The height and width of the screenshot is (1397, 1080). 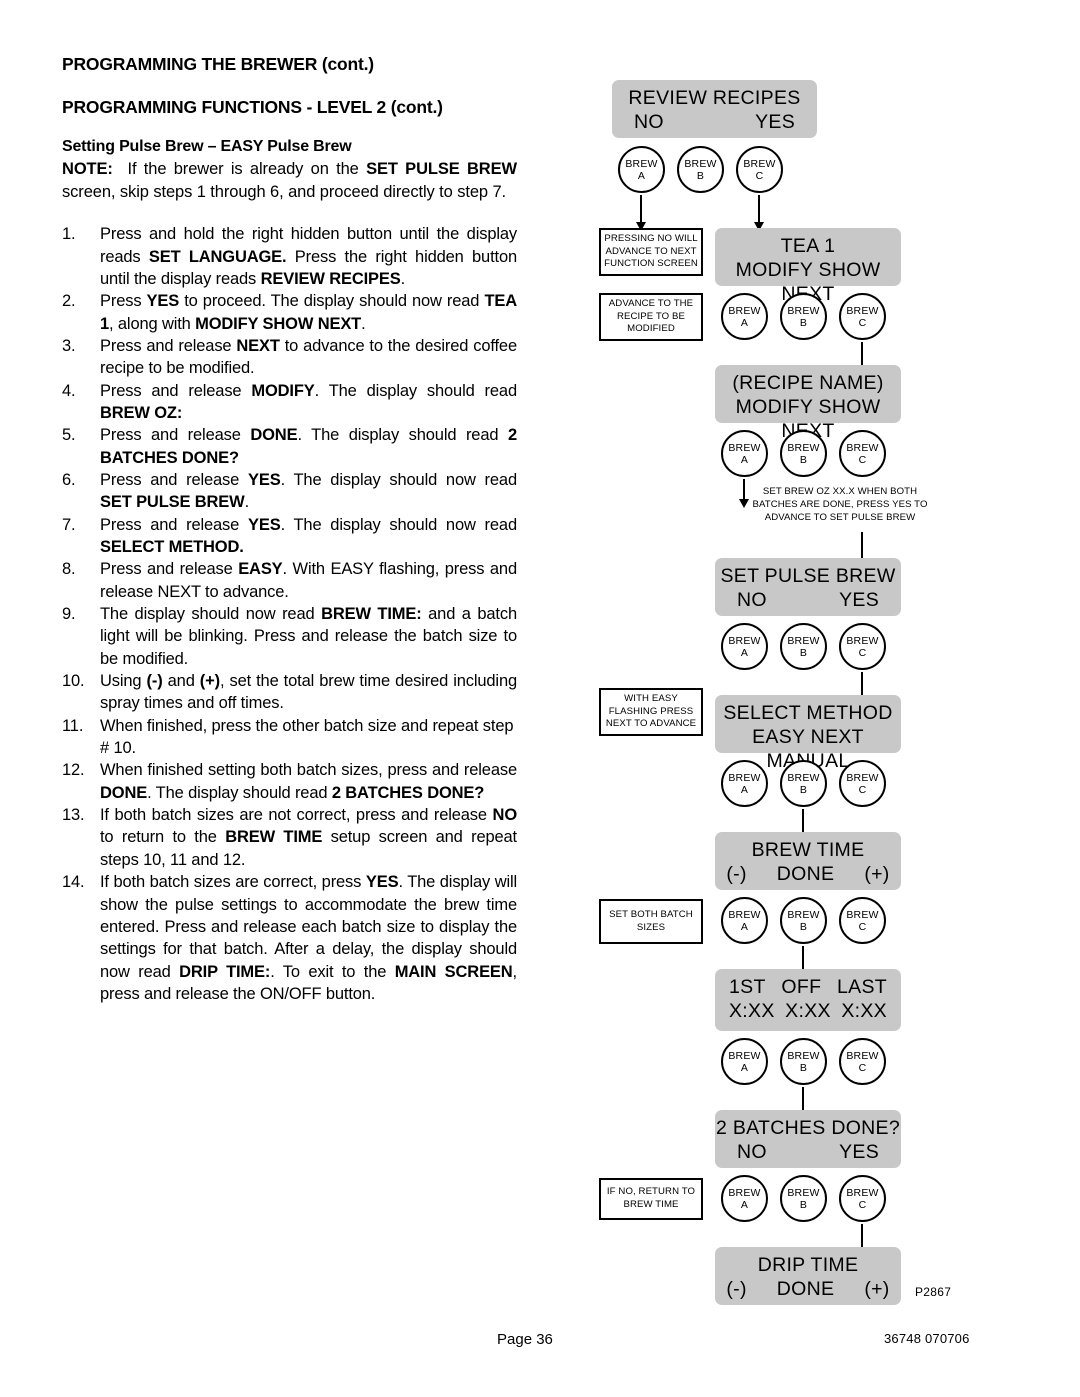 I want to click on column-header-last: LAST, so click(x=862, y=987).